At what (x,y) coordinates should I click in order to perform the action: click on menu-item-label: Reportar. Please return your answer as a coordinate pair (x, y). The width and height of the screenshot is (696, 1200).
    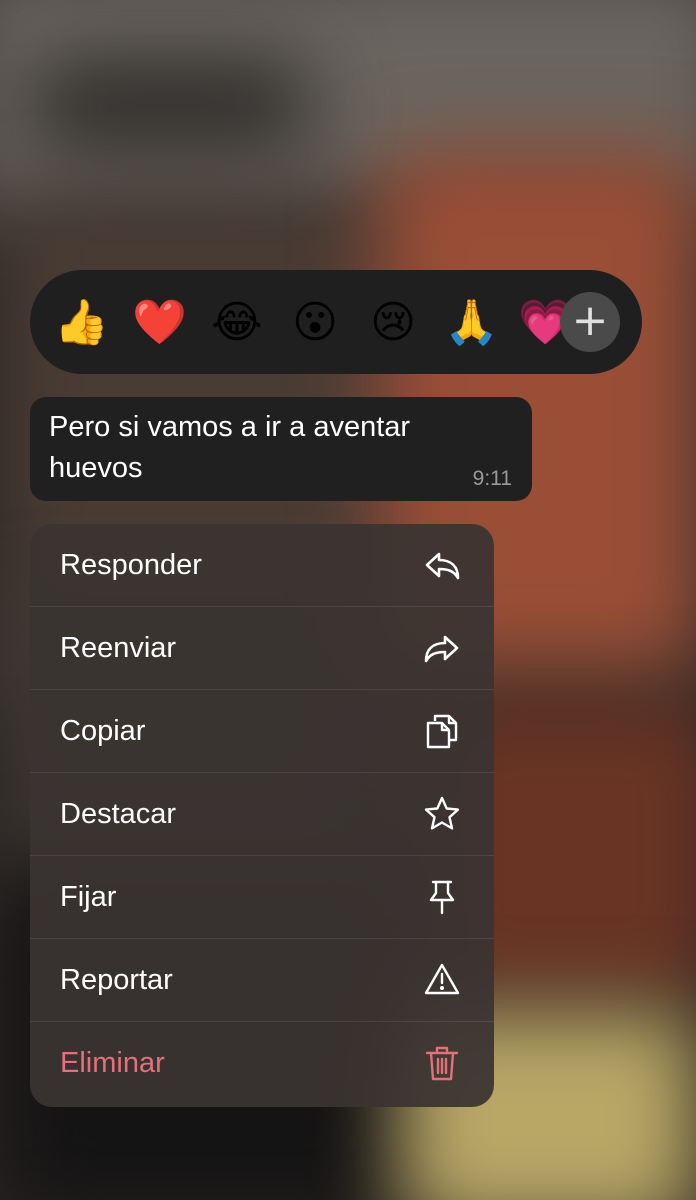
    Looking at the image, I should click on (116, 980).